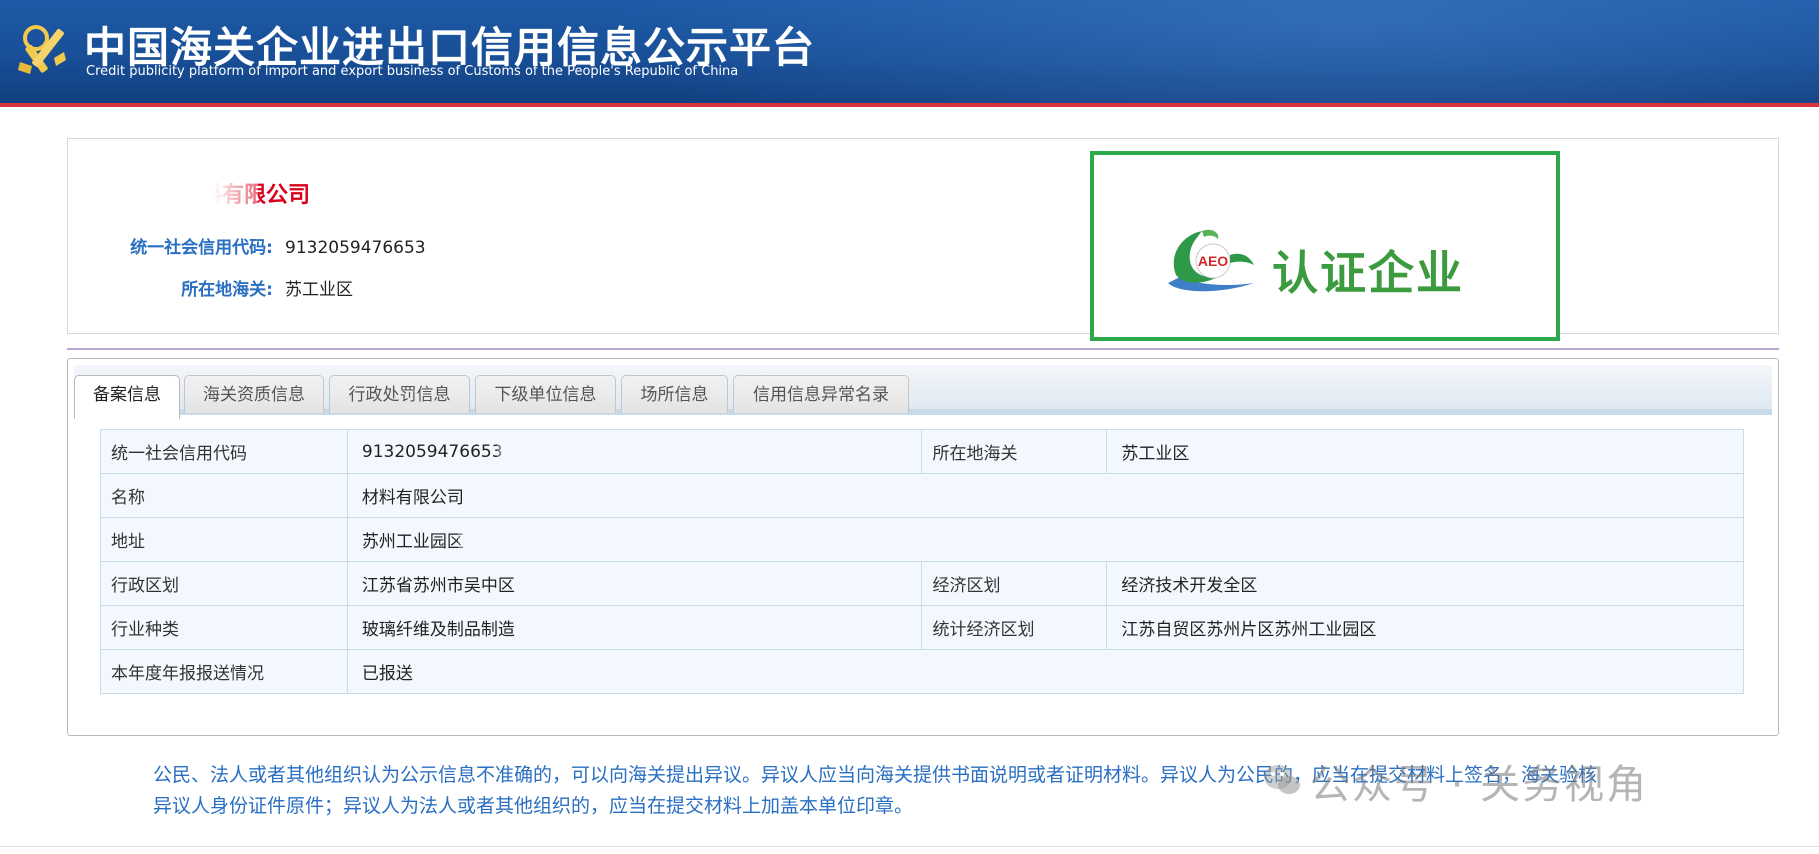 The height and width of the screenshot is (854, 1819). I want to click on table-row: 名称 材料有限公司, so click(922, 495).